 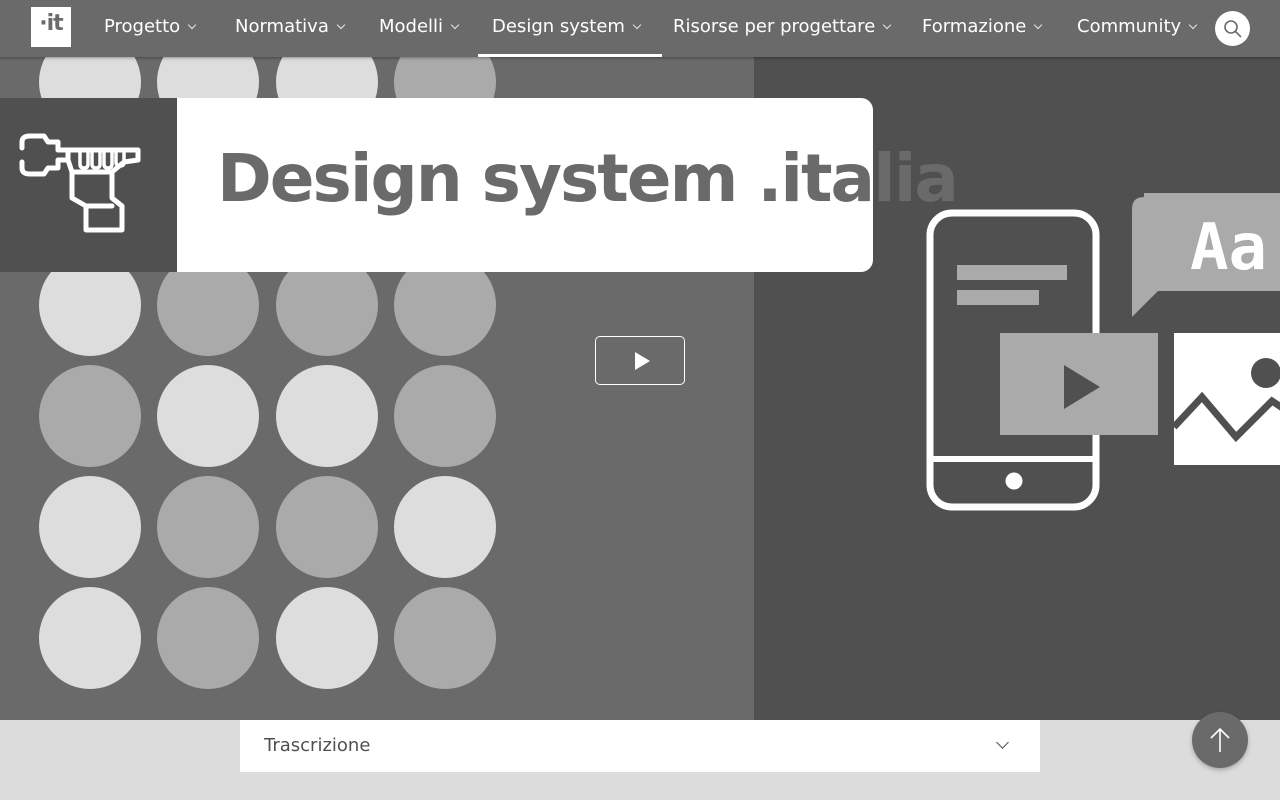 What do you see at coordinates (1228, 248) in the screenshot?
I see `bubble-text: Aa` at bounding box center [1228, 248].